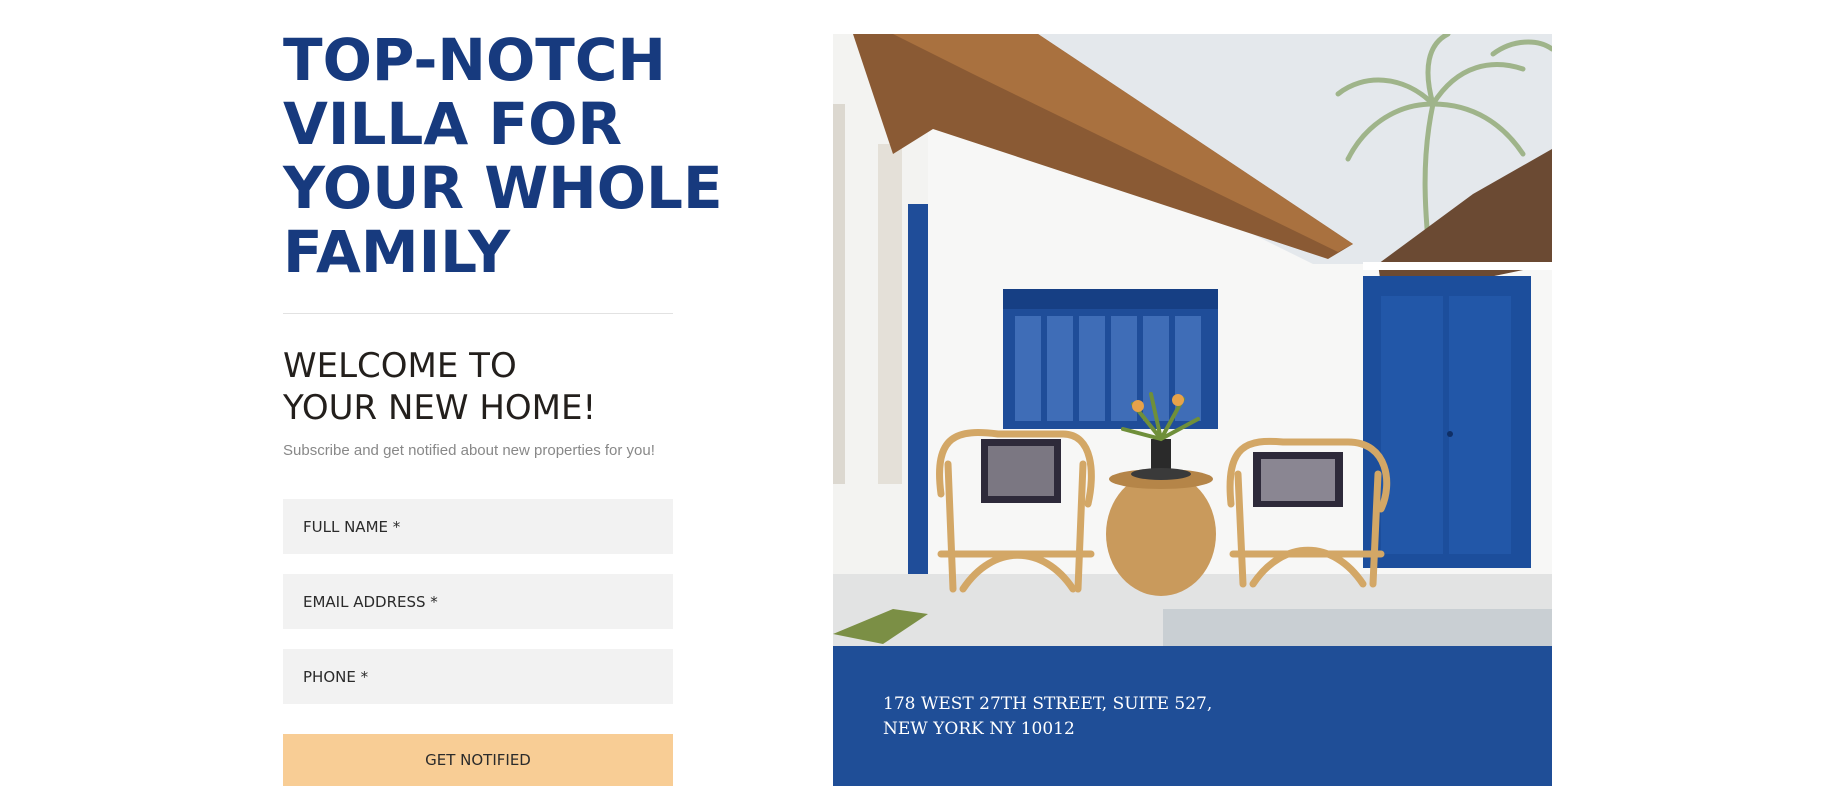 This screenshot has height=788, width=1838. I want to click on phone-input, so click(478, 676).